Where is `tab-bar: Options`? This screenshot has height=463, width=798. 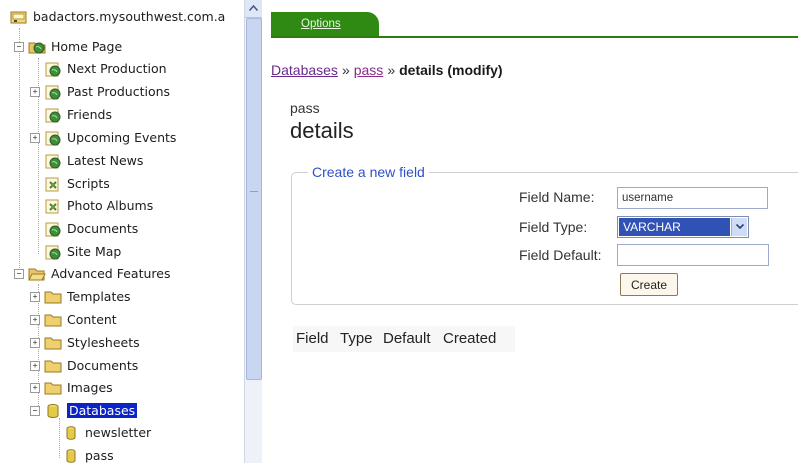
tab-bar: Options is located at coordinates (534, 19).